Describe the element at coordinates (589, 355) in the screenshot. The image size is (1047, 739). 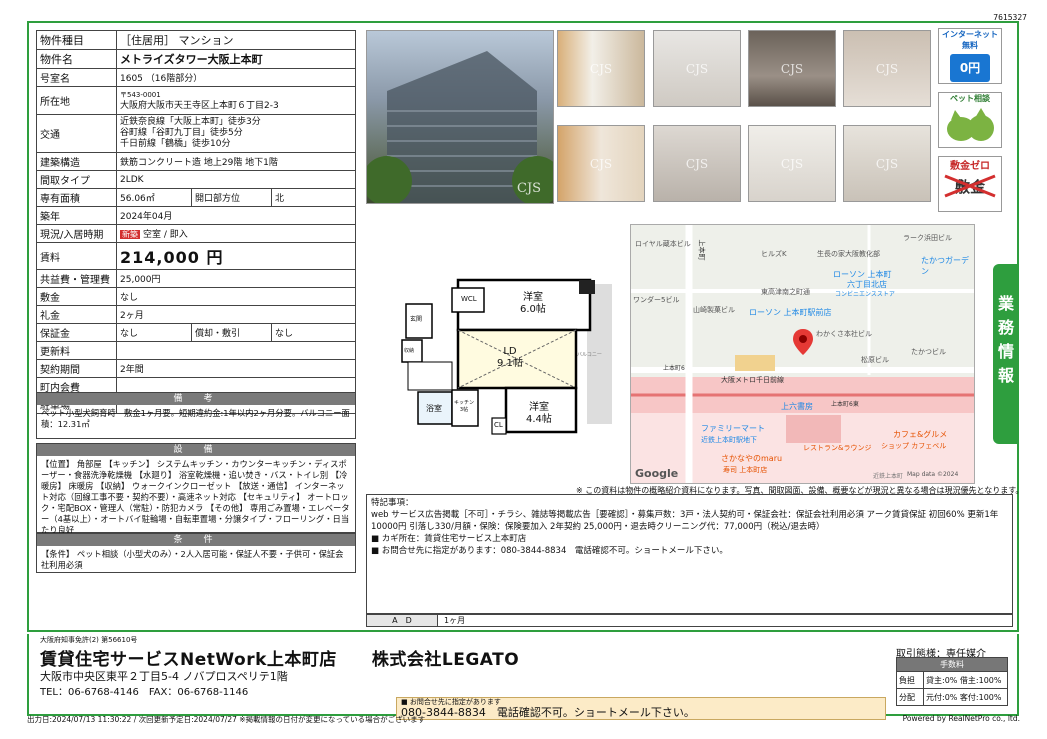
I see `room-label-balcony: バルコニー` at that location.